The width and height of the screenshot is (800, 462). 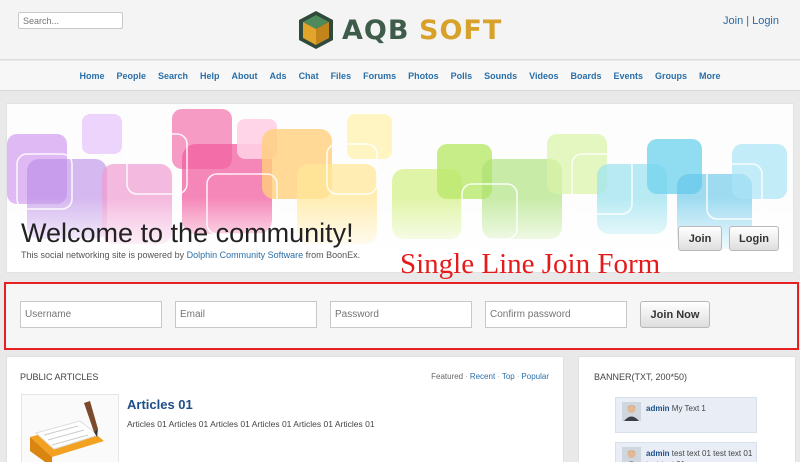 What do you see at coordinates (341, 76) in the screenshot?
I see `nav-item-files: Files` at bounding box center [341, 76].